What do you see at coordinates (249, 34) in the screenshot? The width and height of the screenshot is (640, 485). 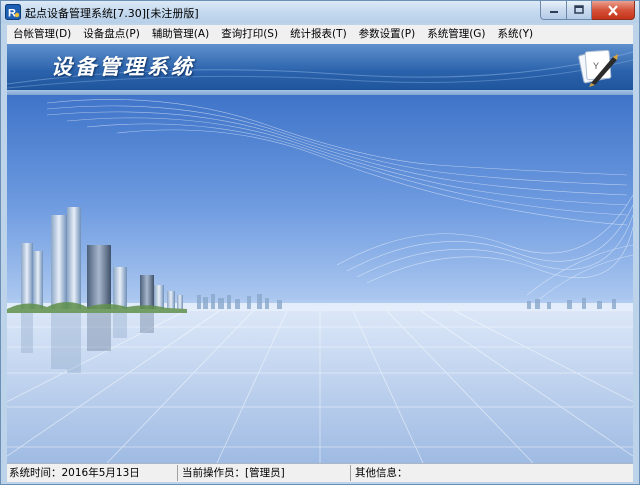 I see `menu-item-query-print: 查询打印(S)` at bounding box center [249, 34].